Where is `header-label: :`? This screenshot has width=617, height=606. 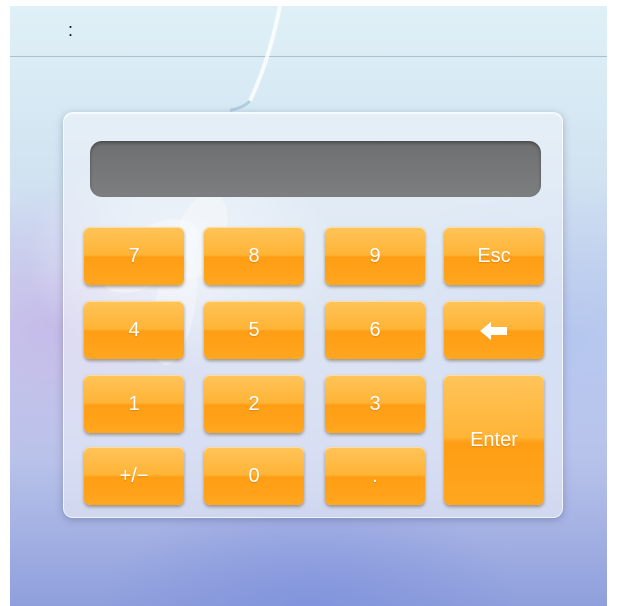 header-label: : is located at coordinates (71, 30).